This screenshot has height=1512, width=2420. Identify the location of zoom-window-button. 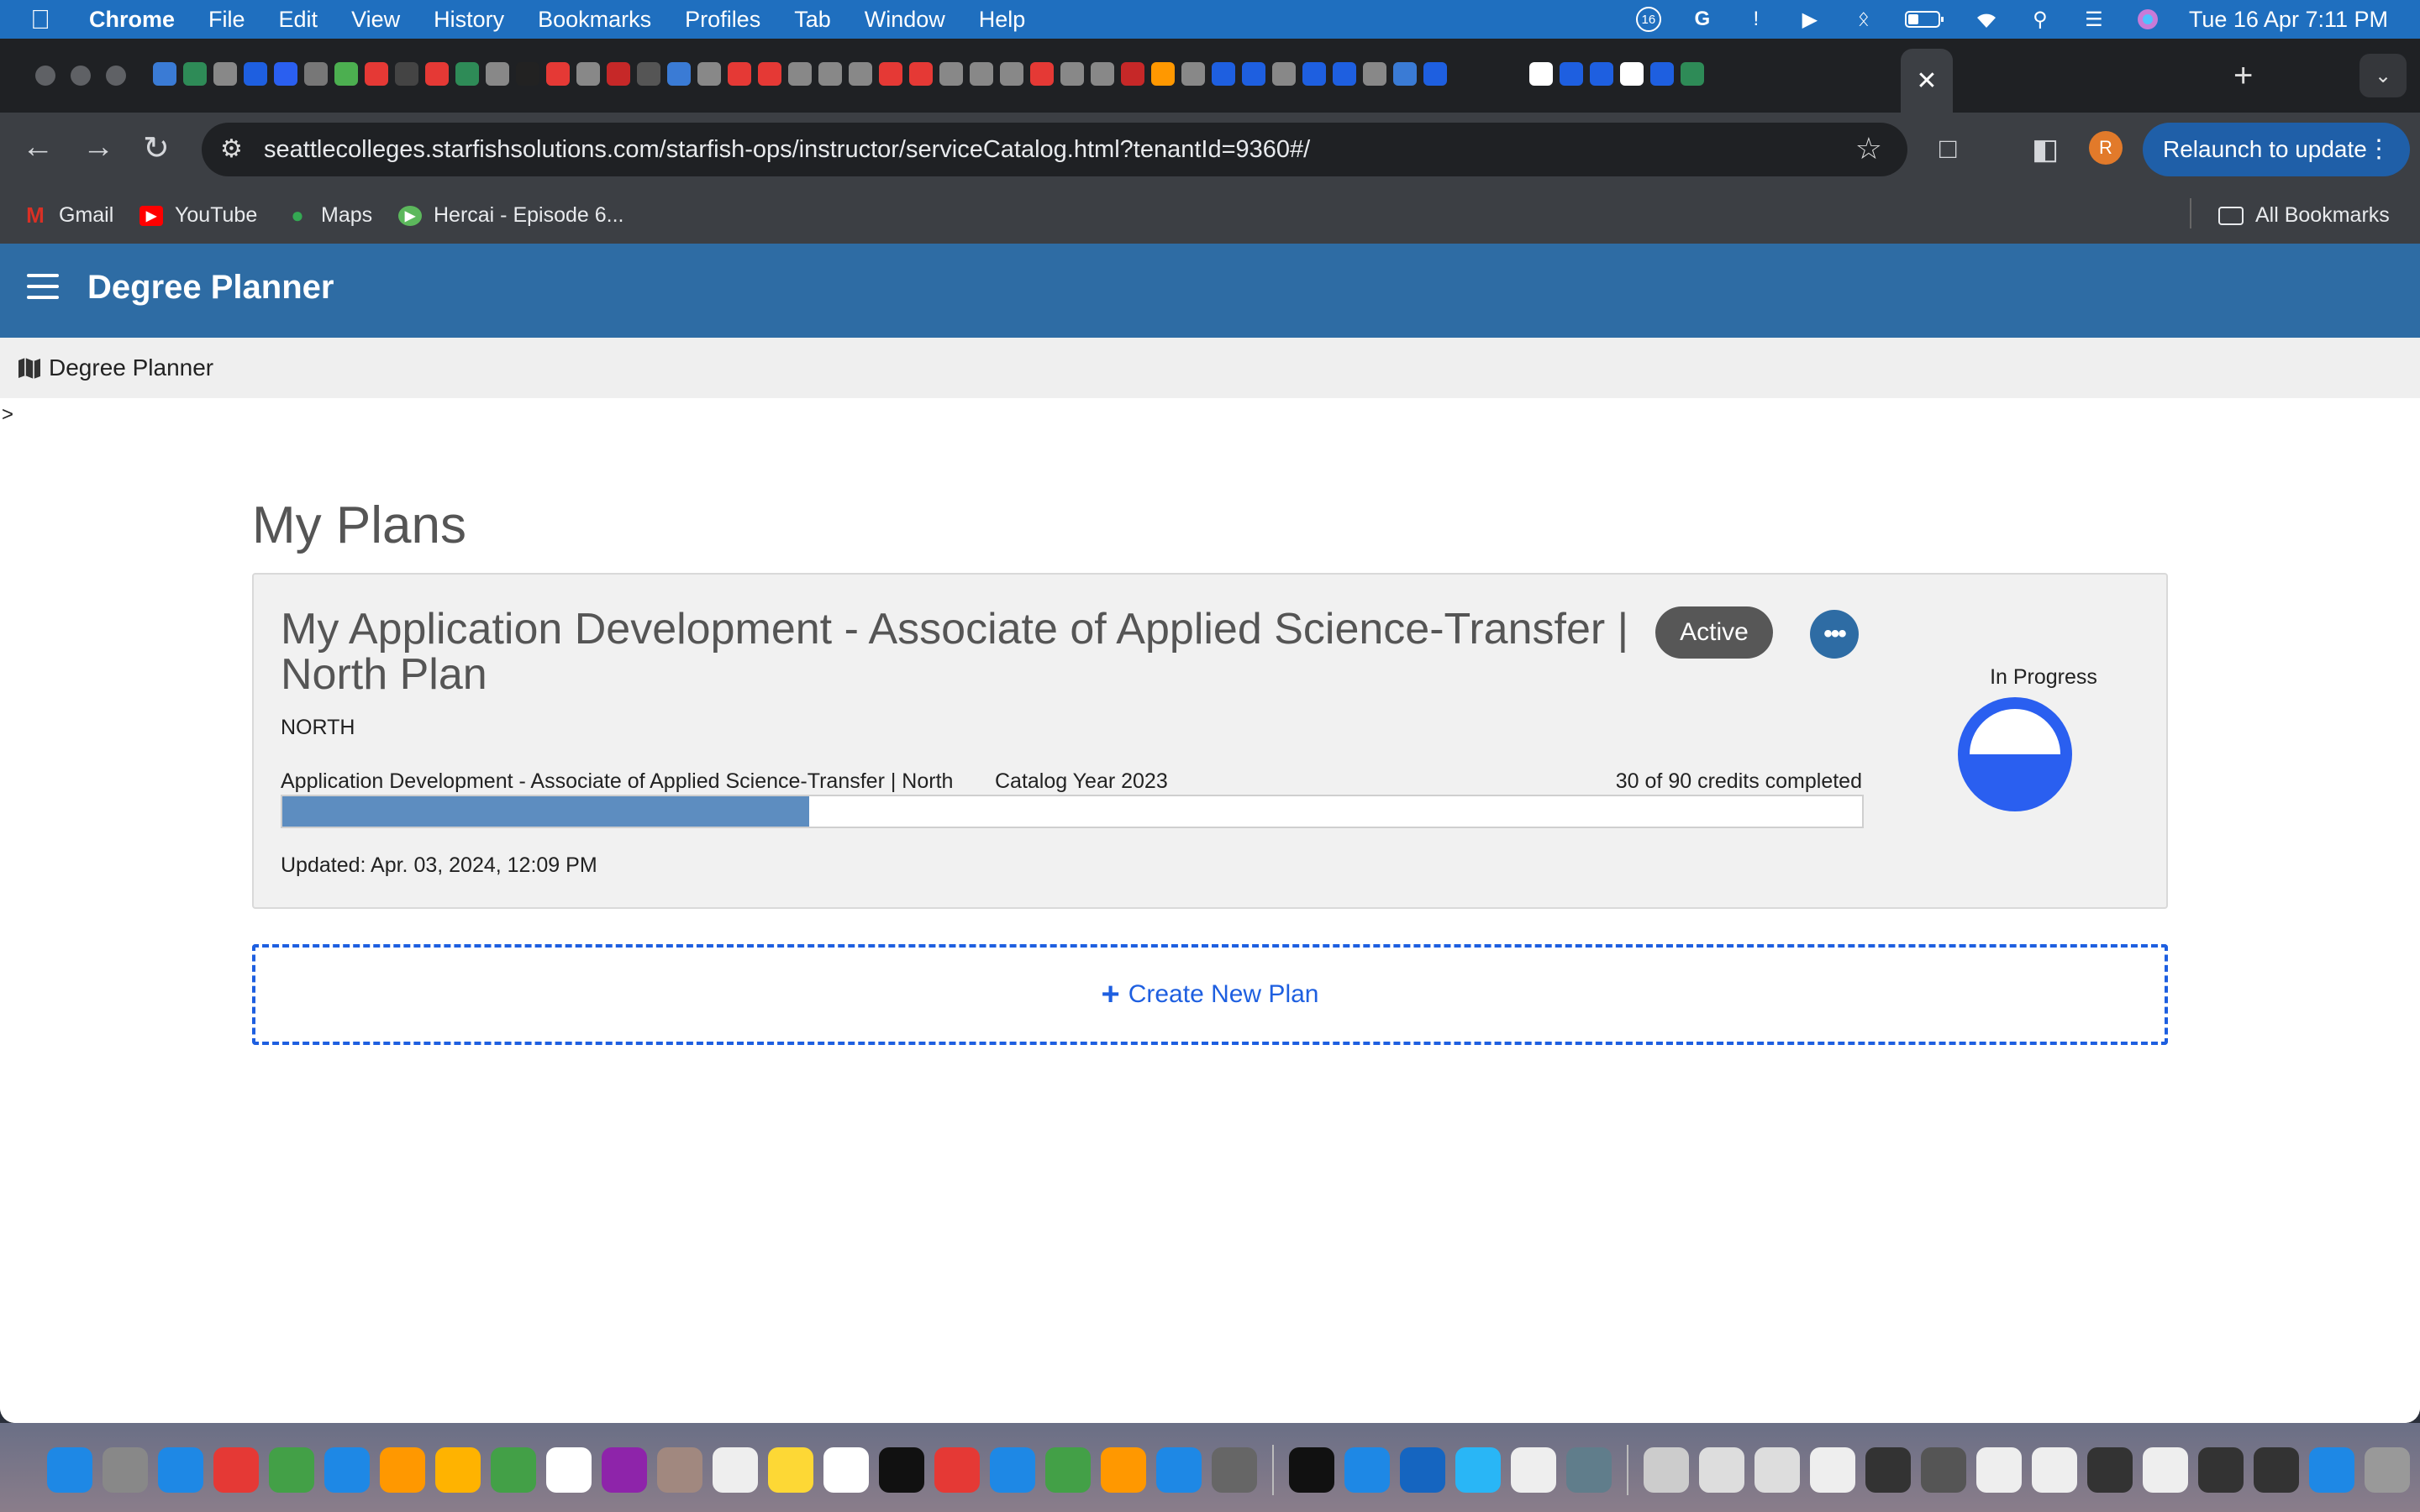
(116, 76).